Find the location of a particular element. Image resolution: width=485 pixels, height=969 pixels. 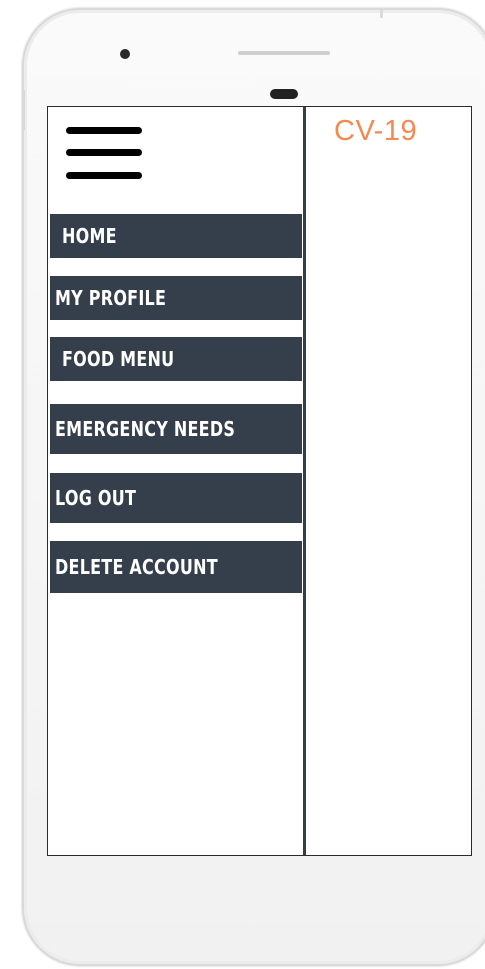

menu-item-delete-account: DELETE ACCOUNT is located at coordinates (176, 567).